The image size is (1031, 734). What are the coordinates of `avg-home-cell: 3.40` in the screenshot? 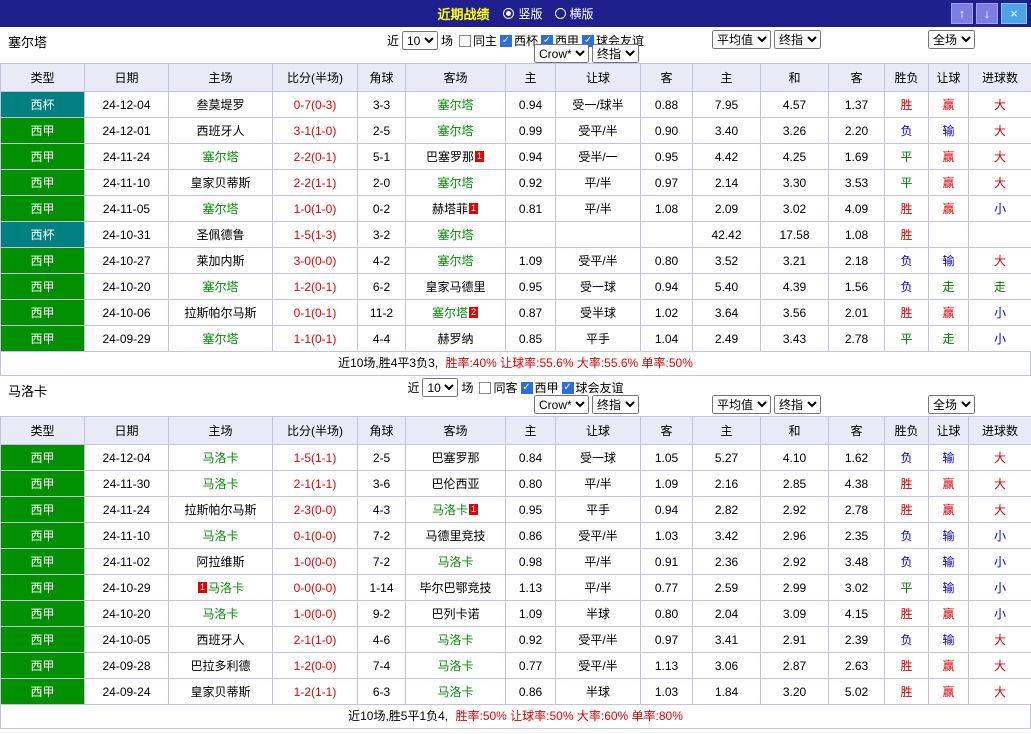 It's located at (726, 130).